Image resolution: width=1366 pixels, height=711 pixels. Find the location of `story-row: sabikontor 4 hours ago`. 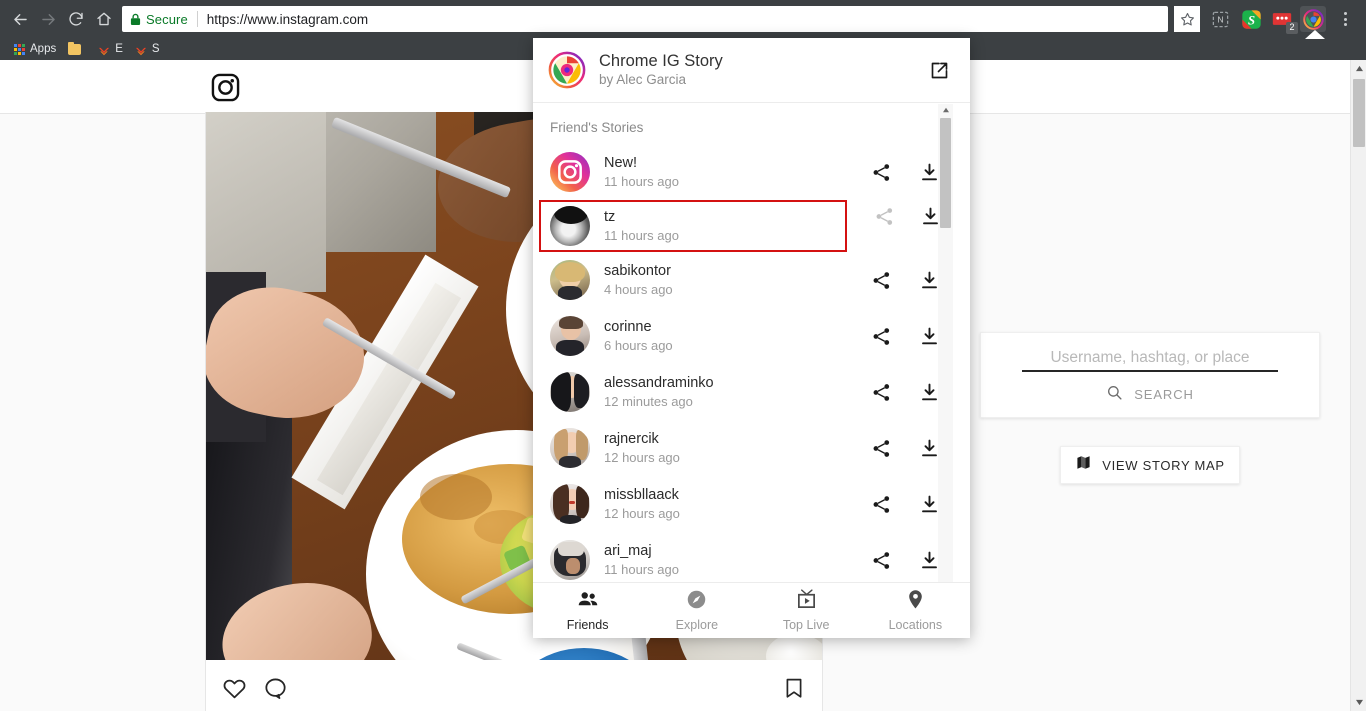

story-row: sabikontor 4 hours ago is located at coordinates (743, 280).